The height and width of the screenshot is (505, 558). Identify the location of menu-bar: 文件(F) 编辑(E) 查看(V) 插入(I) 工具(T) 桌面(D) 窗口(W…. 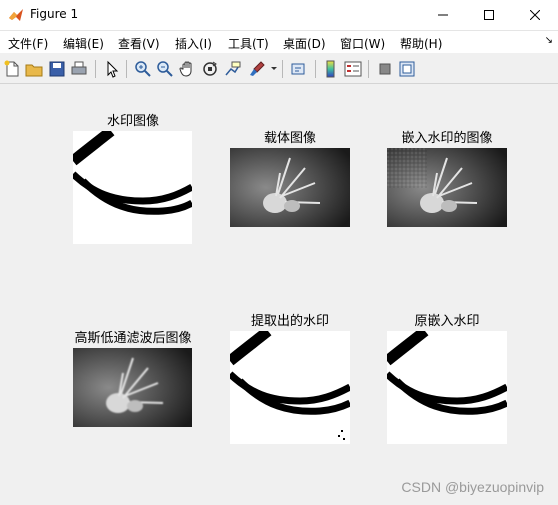
(279, 42).